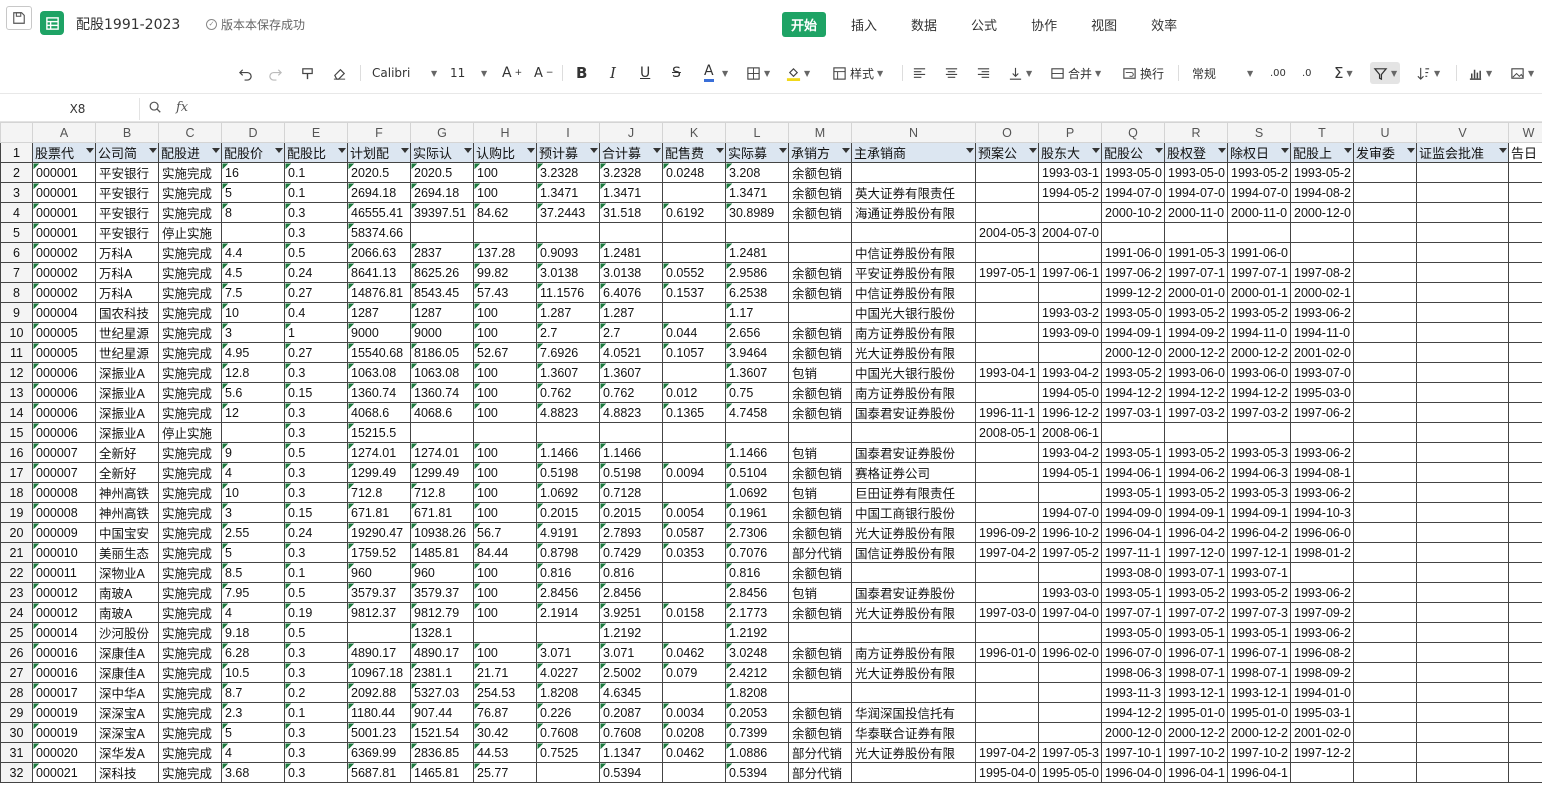 This screenshot has width=1542, height=785. I want to click on cell: 2694.18, so click(442, 192).